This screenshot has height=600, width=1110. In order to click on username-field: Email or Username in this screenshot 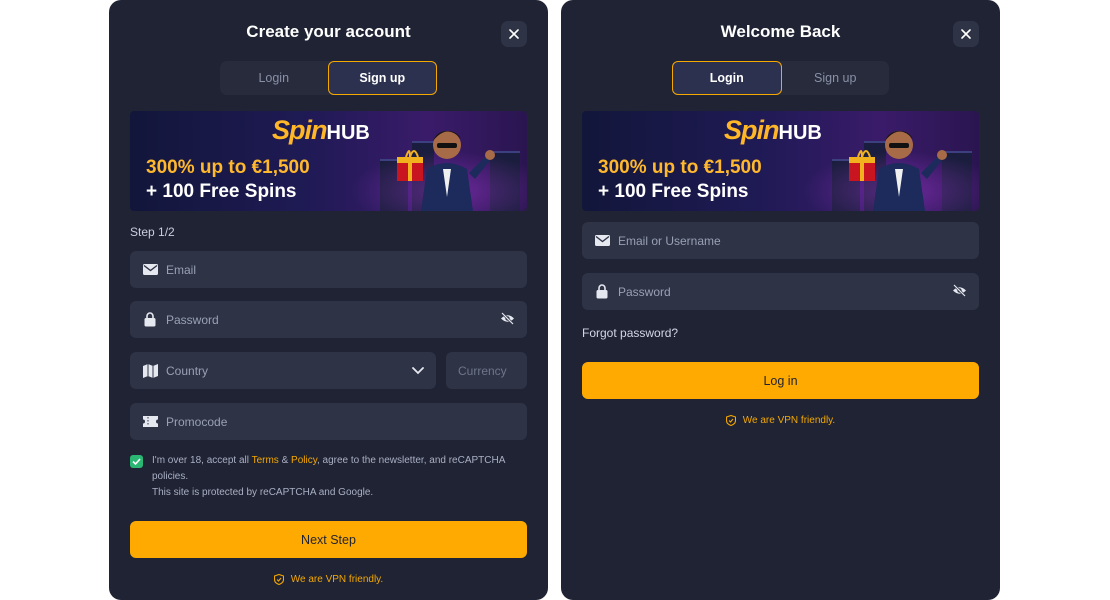, I will do `click(780, 240)`.